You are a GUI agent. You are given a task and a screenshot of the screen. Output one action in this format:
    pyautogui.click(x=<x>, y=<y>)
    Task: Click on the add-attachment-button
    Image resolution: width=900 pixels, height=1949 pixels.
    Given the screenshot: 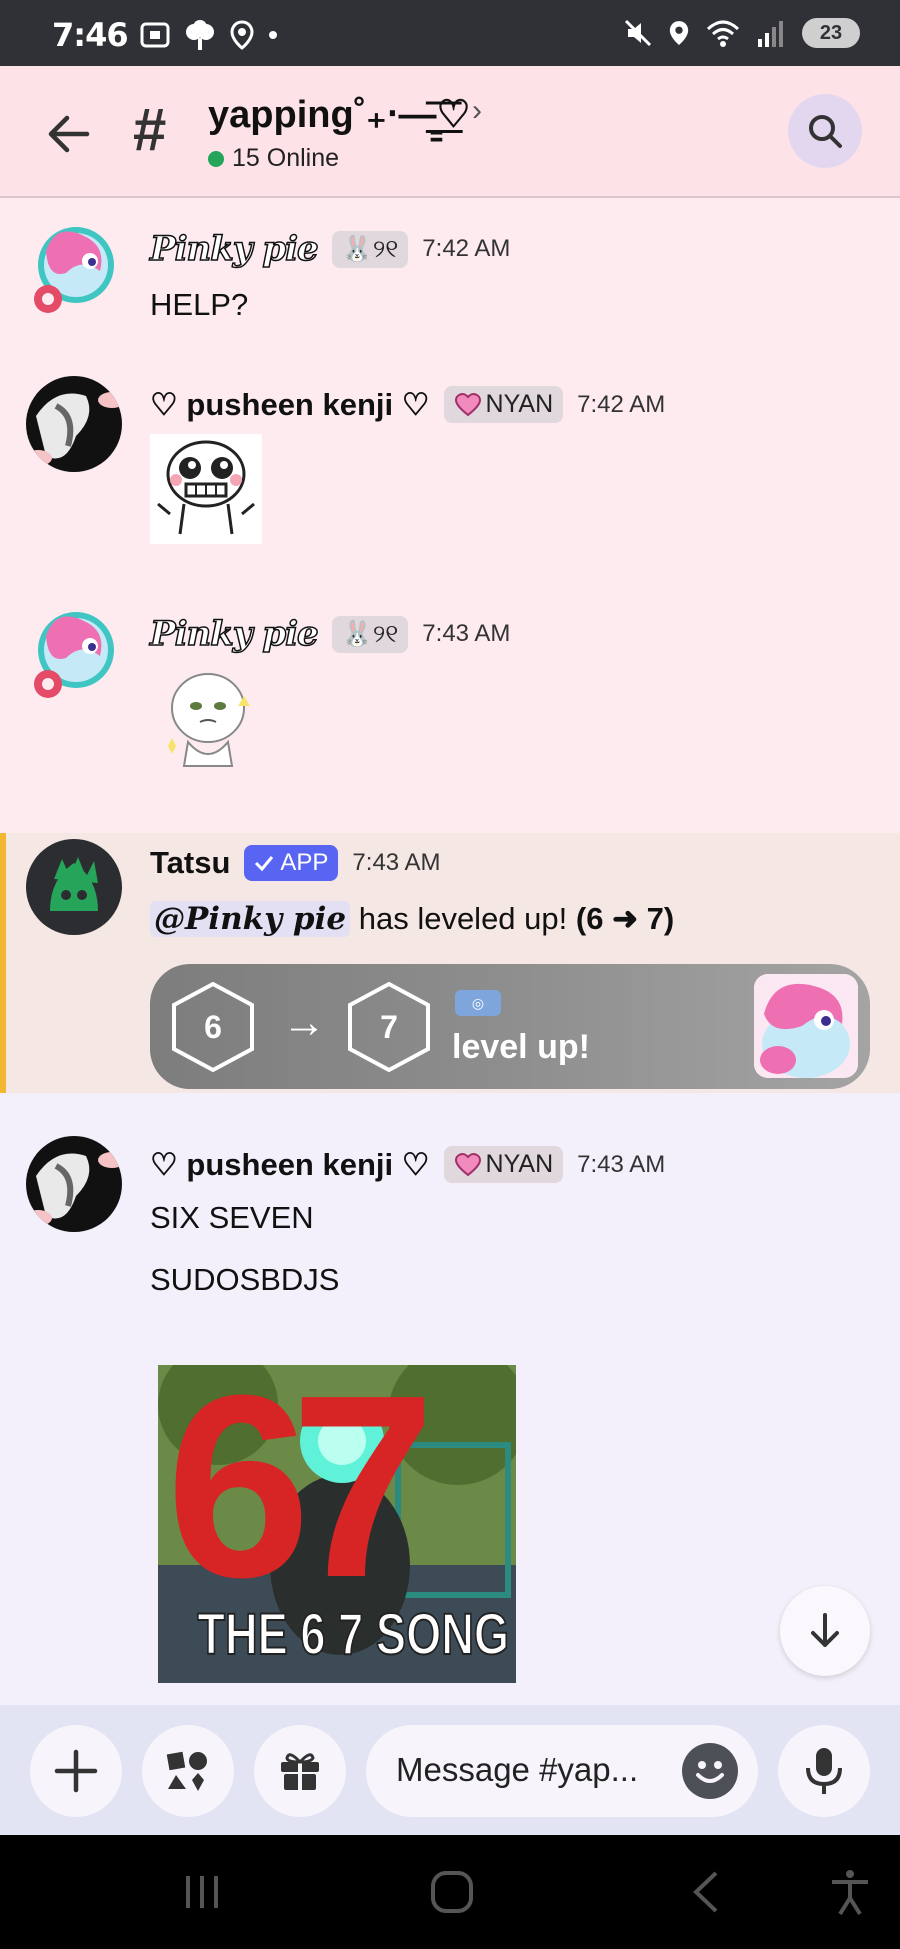 What is the action you would take?
    pyautogui.click(x=76, y=1771)
    